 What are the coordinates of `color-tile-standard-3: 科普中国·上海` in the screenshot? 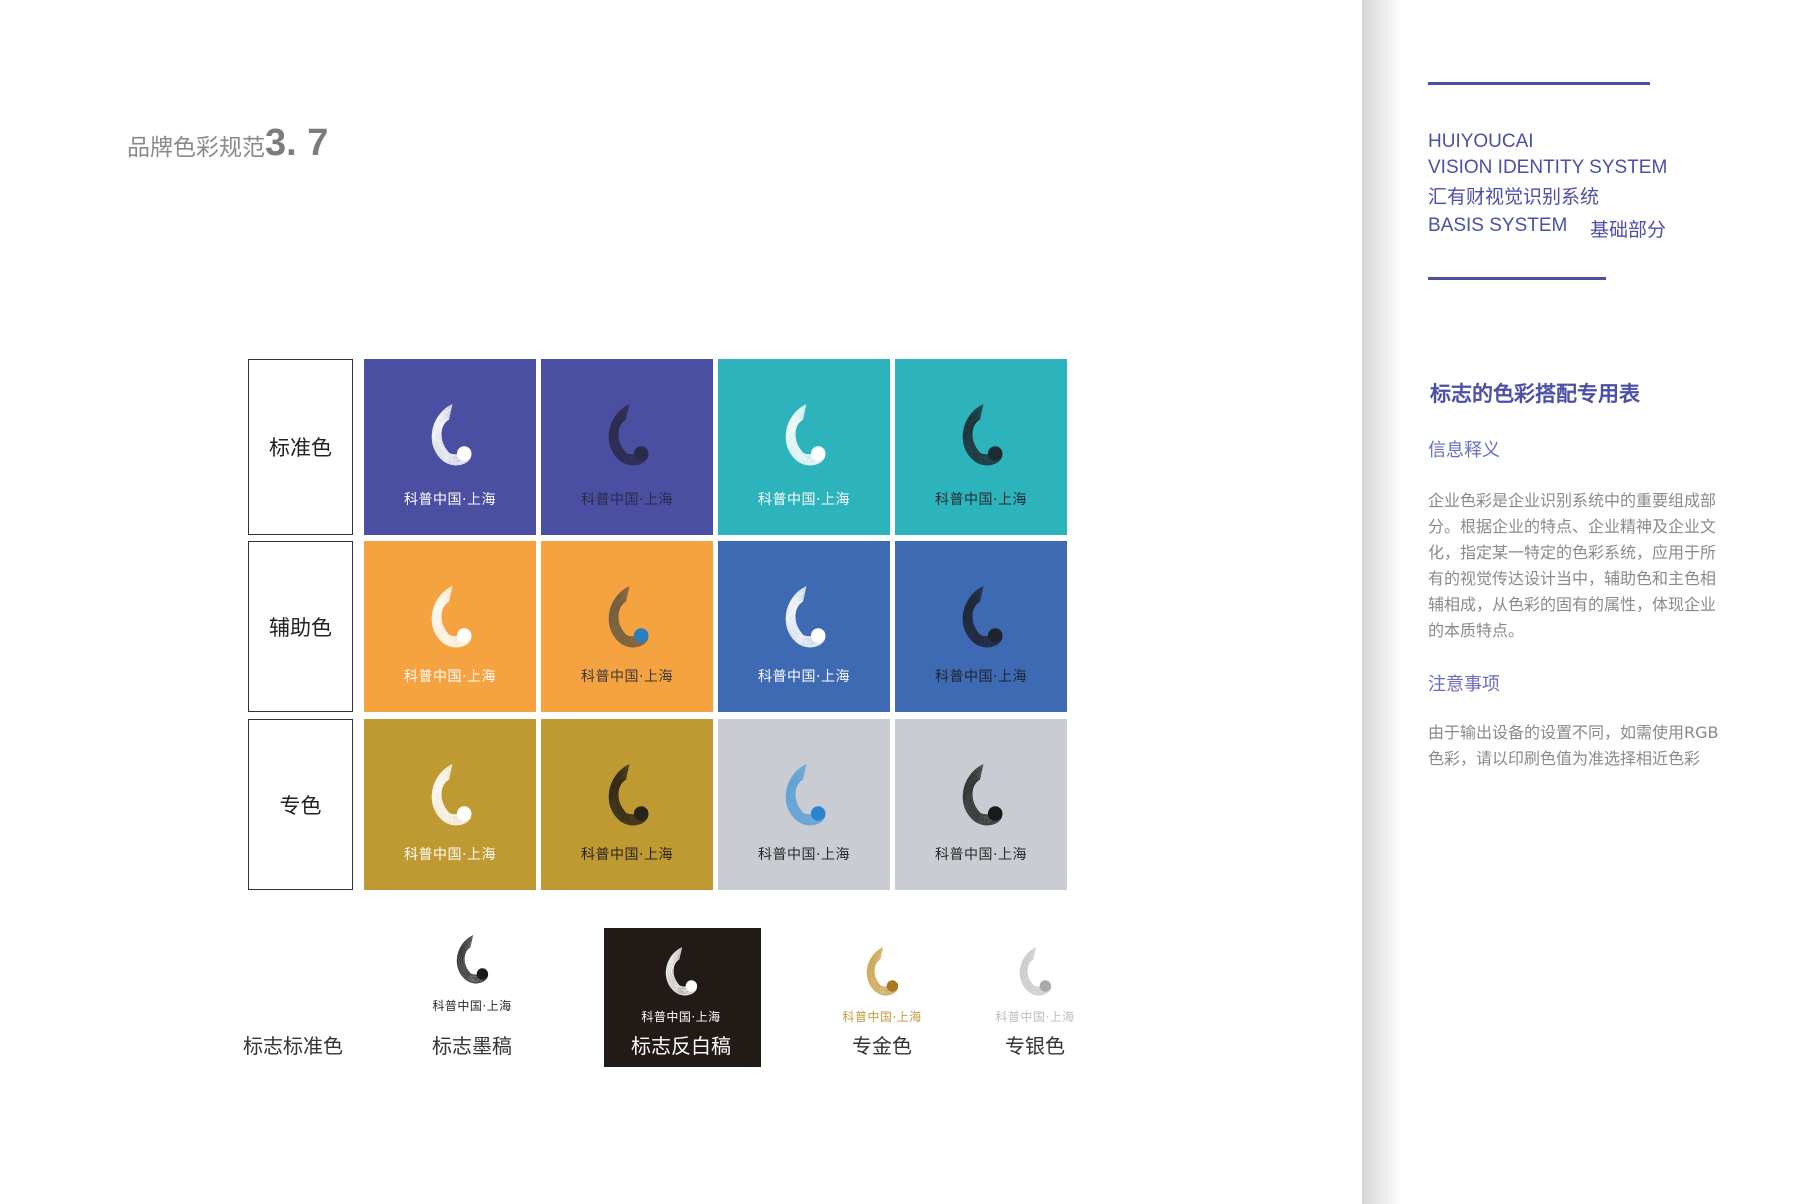 It's located at (804, 447).